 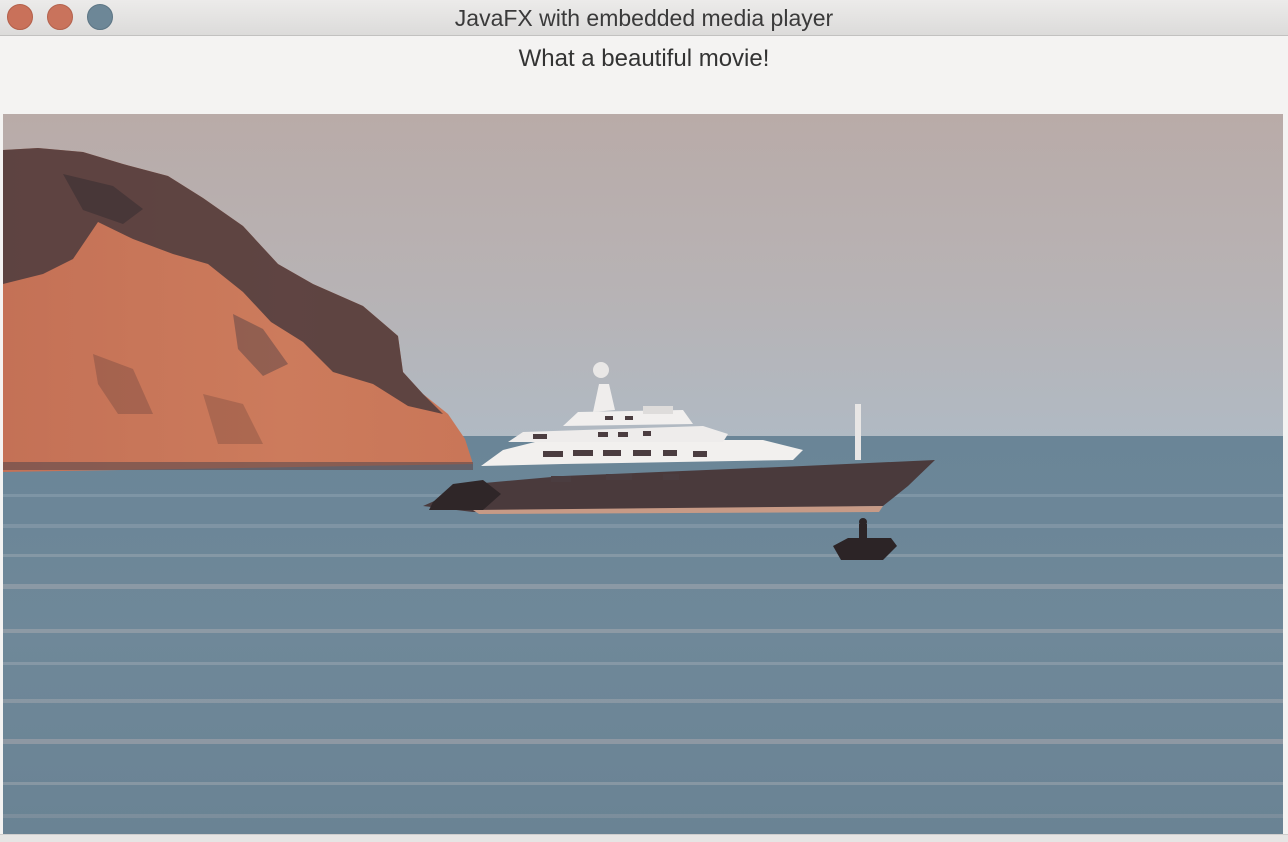 I want to click on caption-label: What a beautiful movie!, so click(x=644, y=58).